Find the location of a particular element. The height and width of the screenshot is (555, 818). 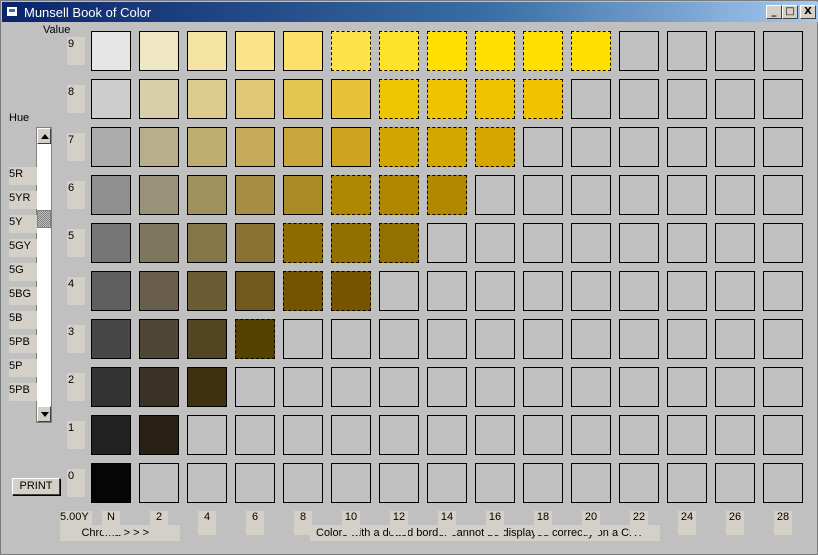

scroll-down-button is located at coordinates (44, 414).